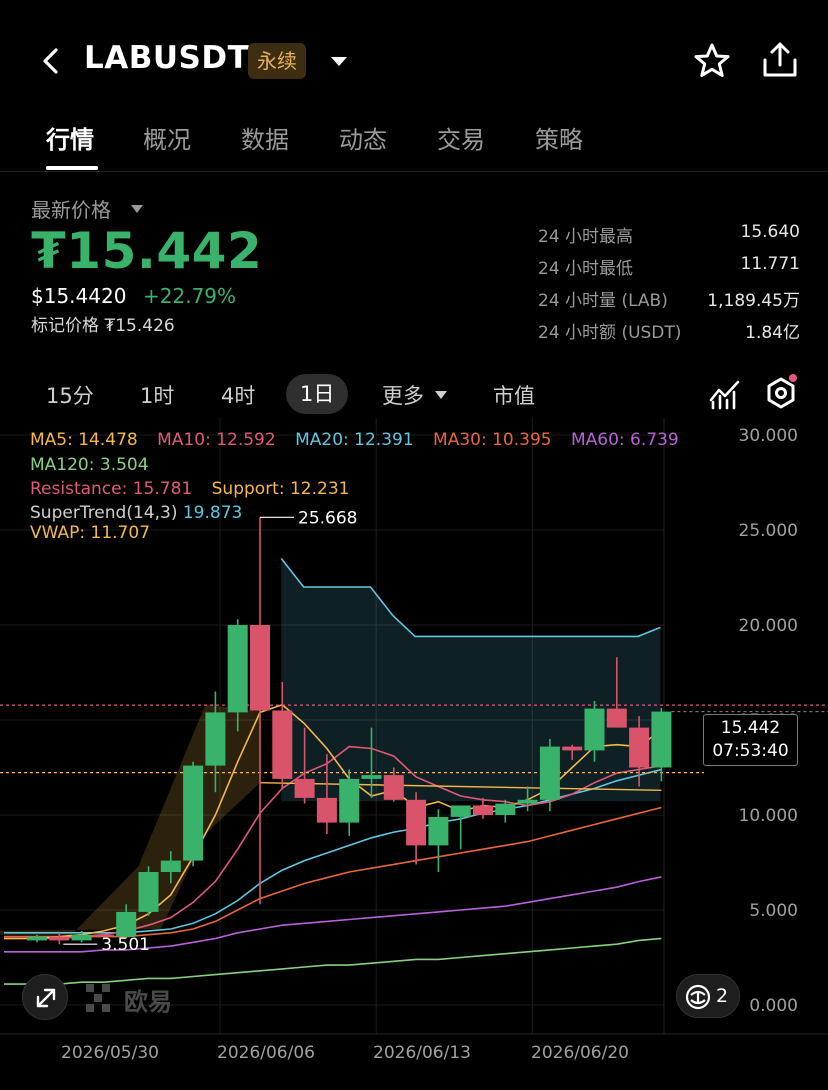 This screenshot has height=1090, width=828. I want to click on legend-vwap: VWAP: 11.707, so click(90, 533).